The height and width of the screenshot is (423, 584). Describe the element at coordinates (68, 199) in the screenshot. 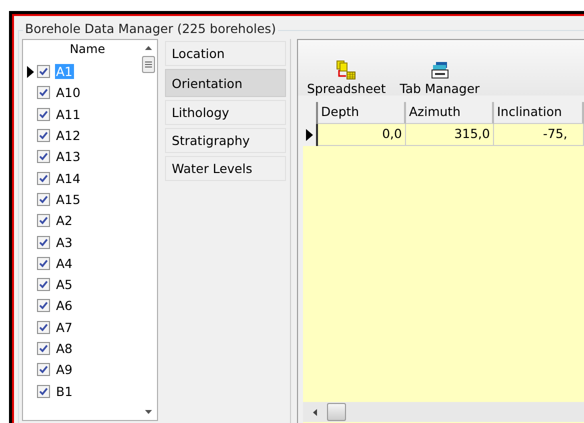

I see `borehole-name: A15` at that location.